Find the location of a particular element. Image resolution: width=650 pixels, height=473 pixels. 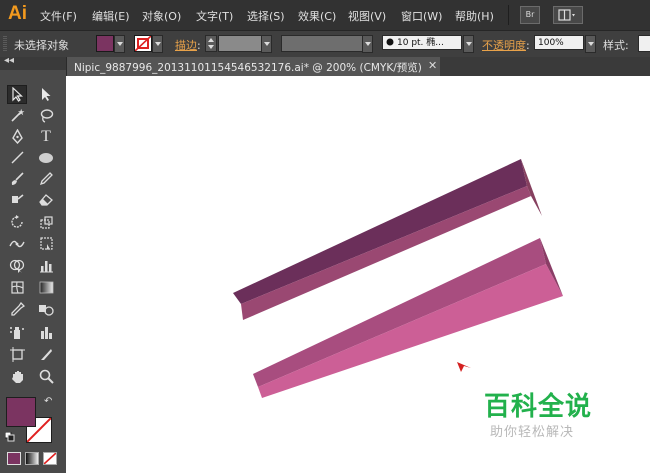

graphic-style-swatch is located at coordinates (644, 43).